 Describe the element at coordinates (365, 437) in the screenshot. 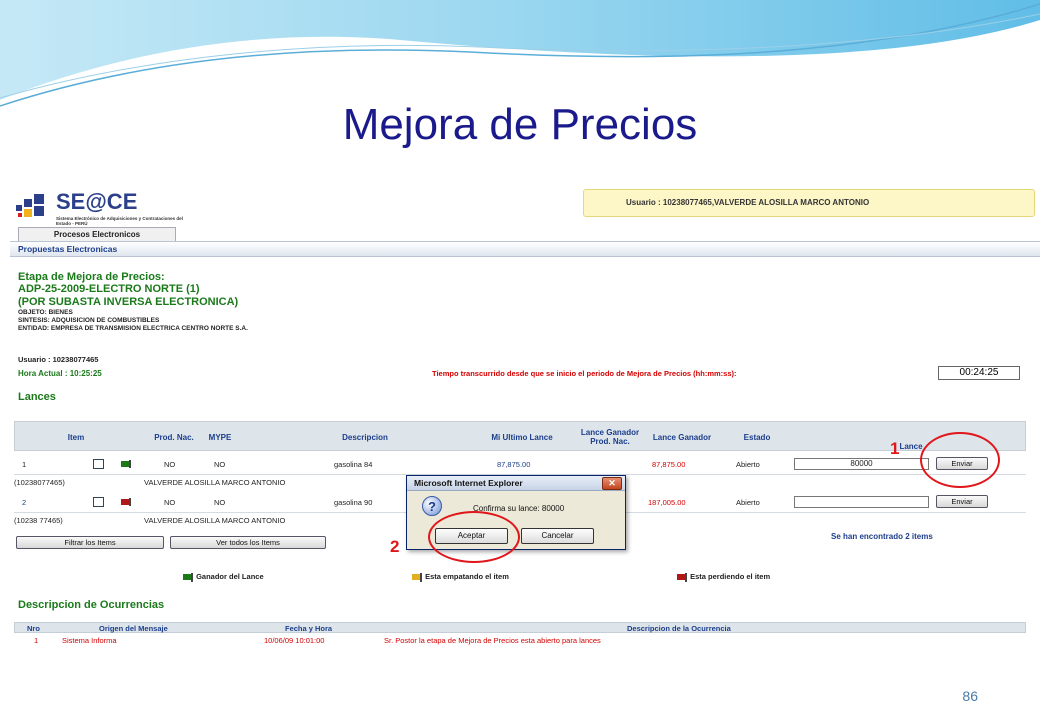

I see `col-descripcion: Descripcion` at that location.